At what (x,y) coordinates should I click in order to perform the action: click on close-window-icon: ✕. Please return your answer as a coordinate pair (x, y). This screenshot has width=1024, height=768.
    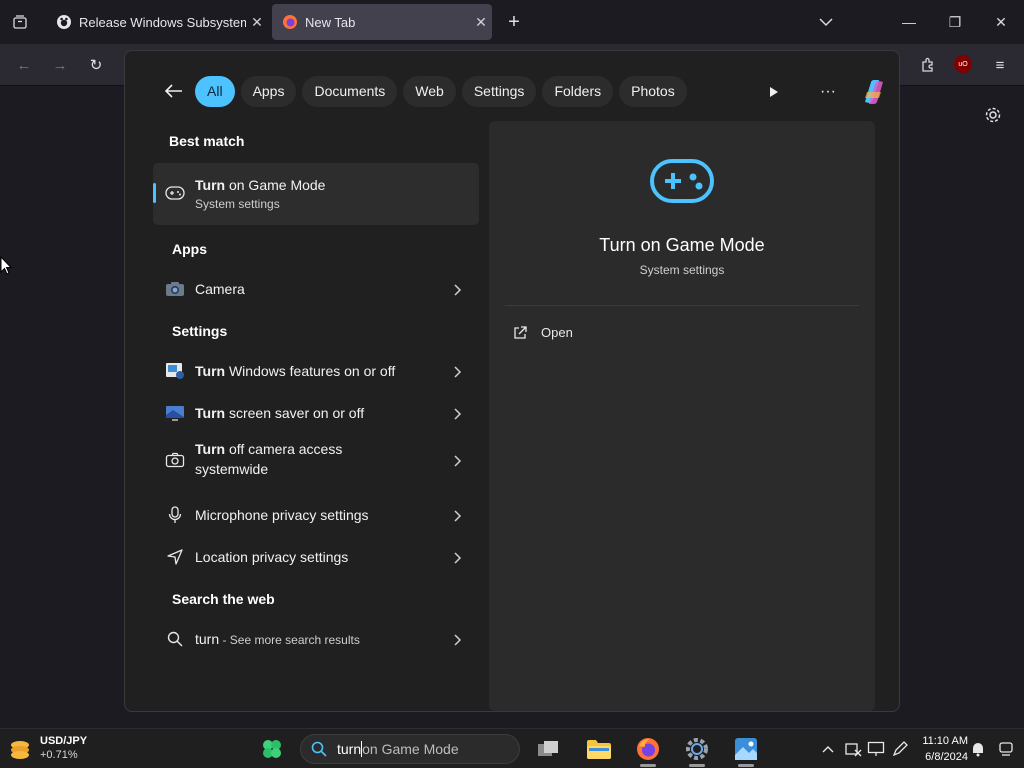
    Looking at the image, I should click on (1001, 22).